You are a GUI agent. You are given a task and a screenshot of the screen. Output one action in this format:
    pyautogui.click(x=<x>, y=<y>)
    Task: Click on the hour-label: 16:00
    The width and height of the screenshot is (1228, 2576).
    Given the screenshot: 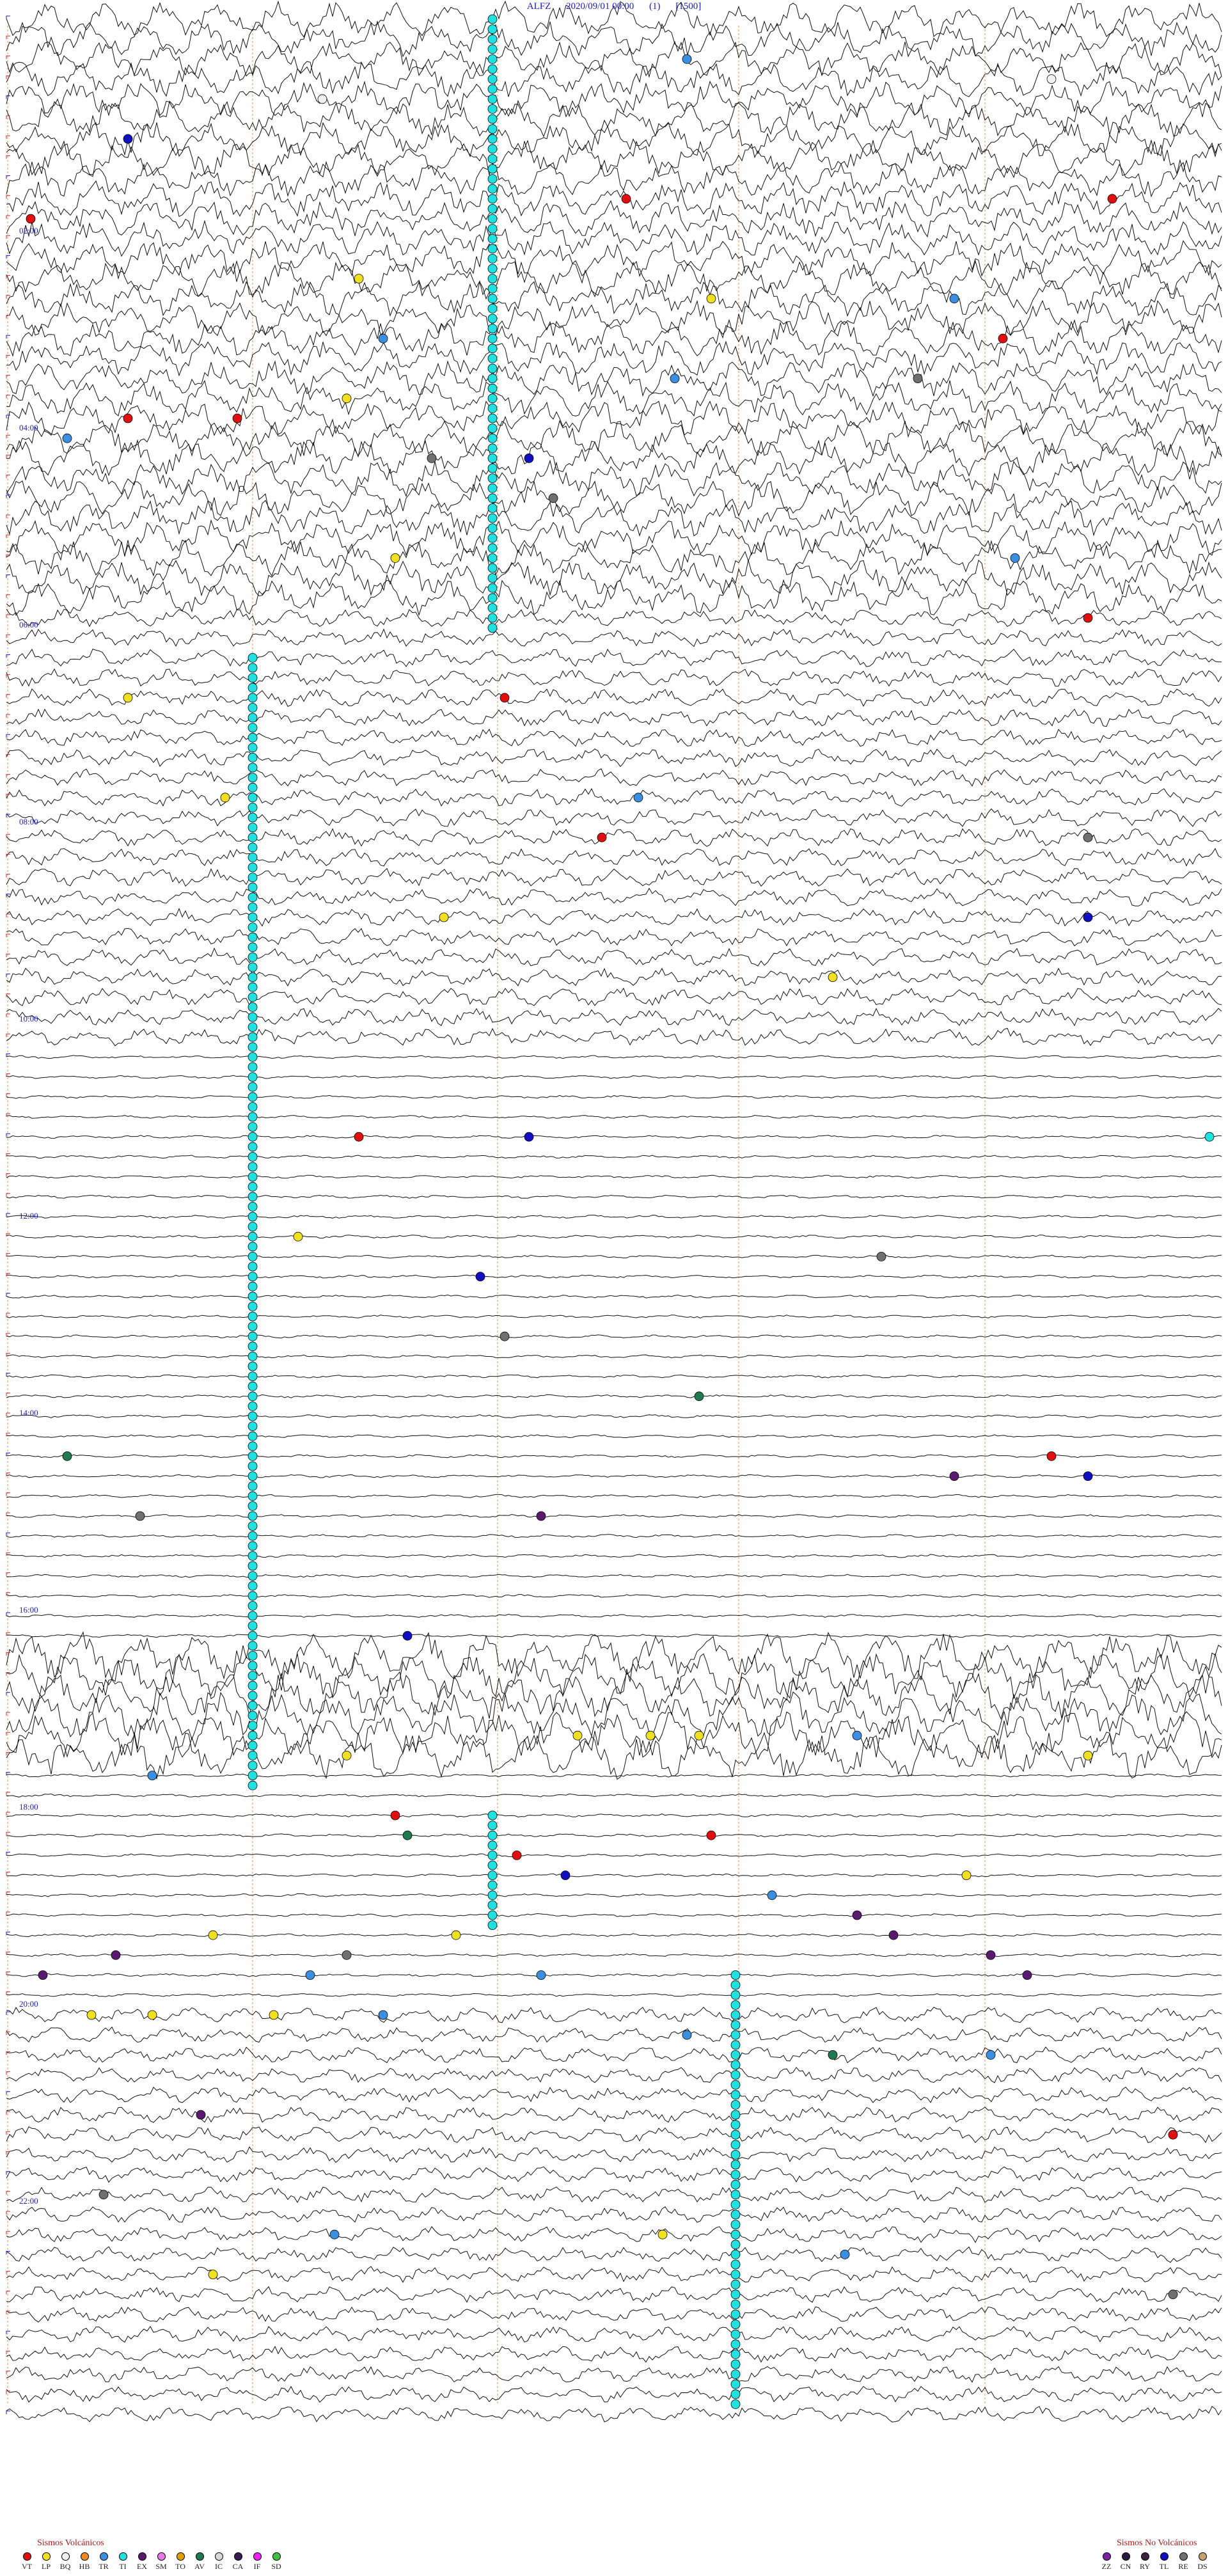 What is the action you would take?
    pyautogui.click(x=28, y=1610)
    